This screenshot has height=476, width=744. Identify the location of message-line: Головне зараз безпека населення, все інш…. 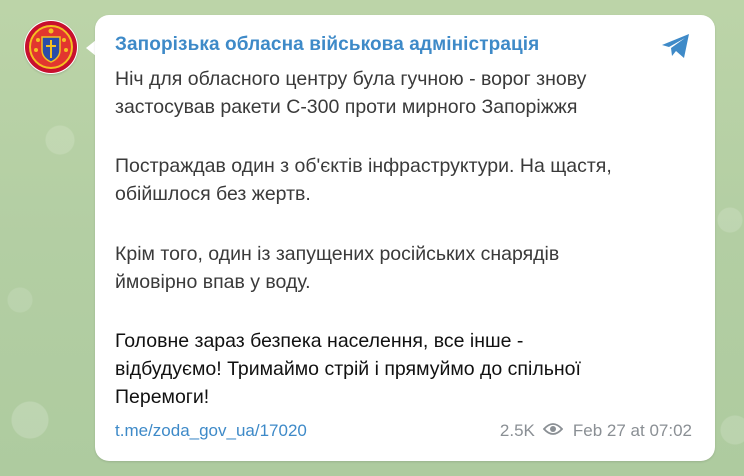
(319, 341).